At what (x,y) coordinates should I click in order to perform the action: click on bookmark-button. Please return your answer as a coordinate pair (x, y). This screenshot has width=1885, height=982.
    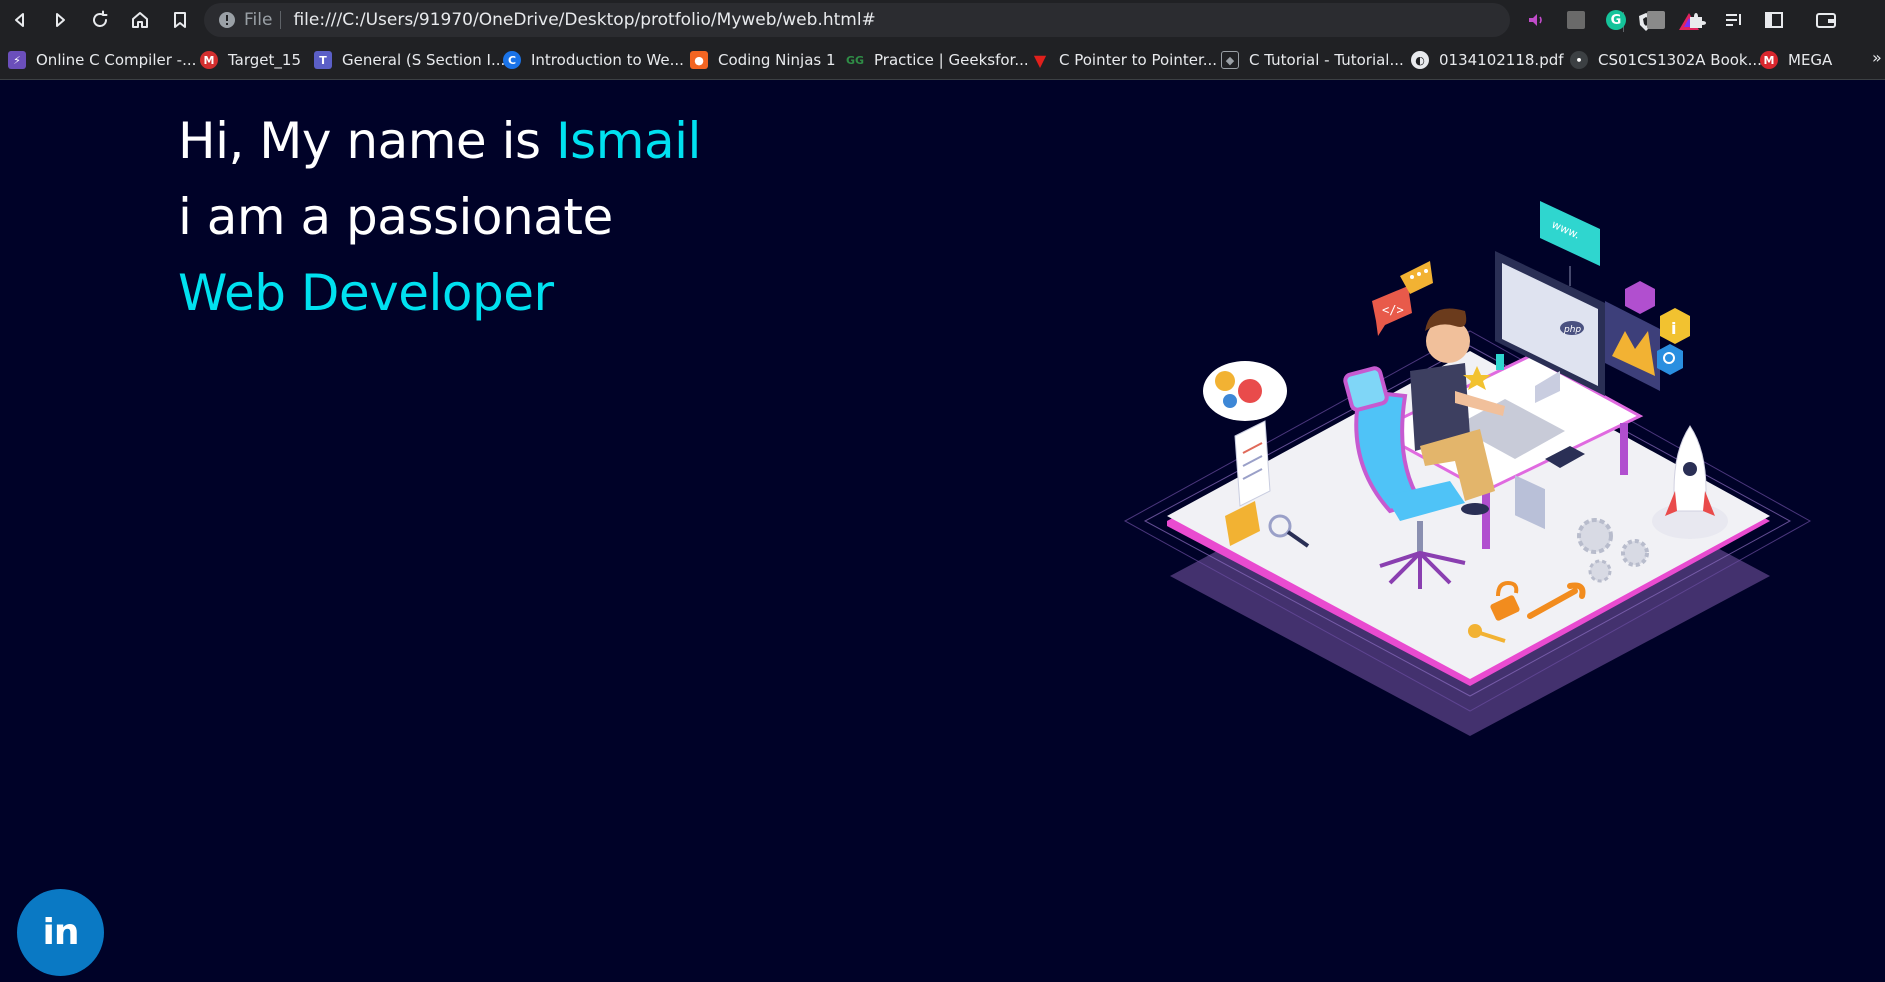
    Looking at the image, I should click on (180, 20).